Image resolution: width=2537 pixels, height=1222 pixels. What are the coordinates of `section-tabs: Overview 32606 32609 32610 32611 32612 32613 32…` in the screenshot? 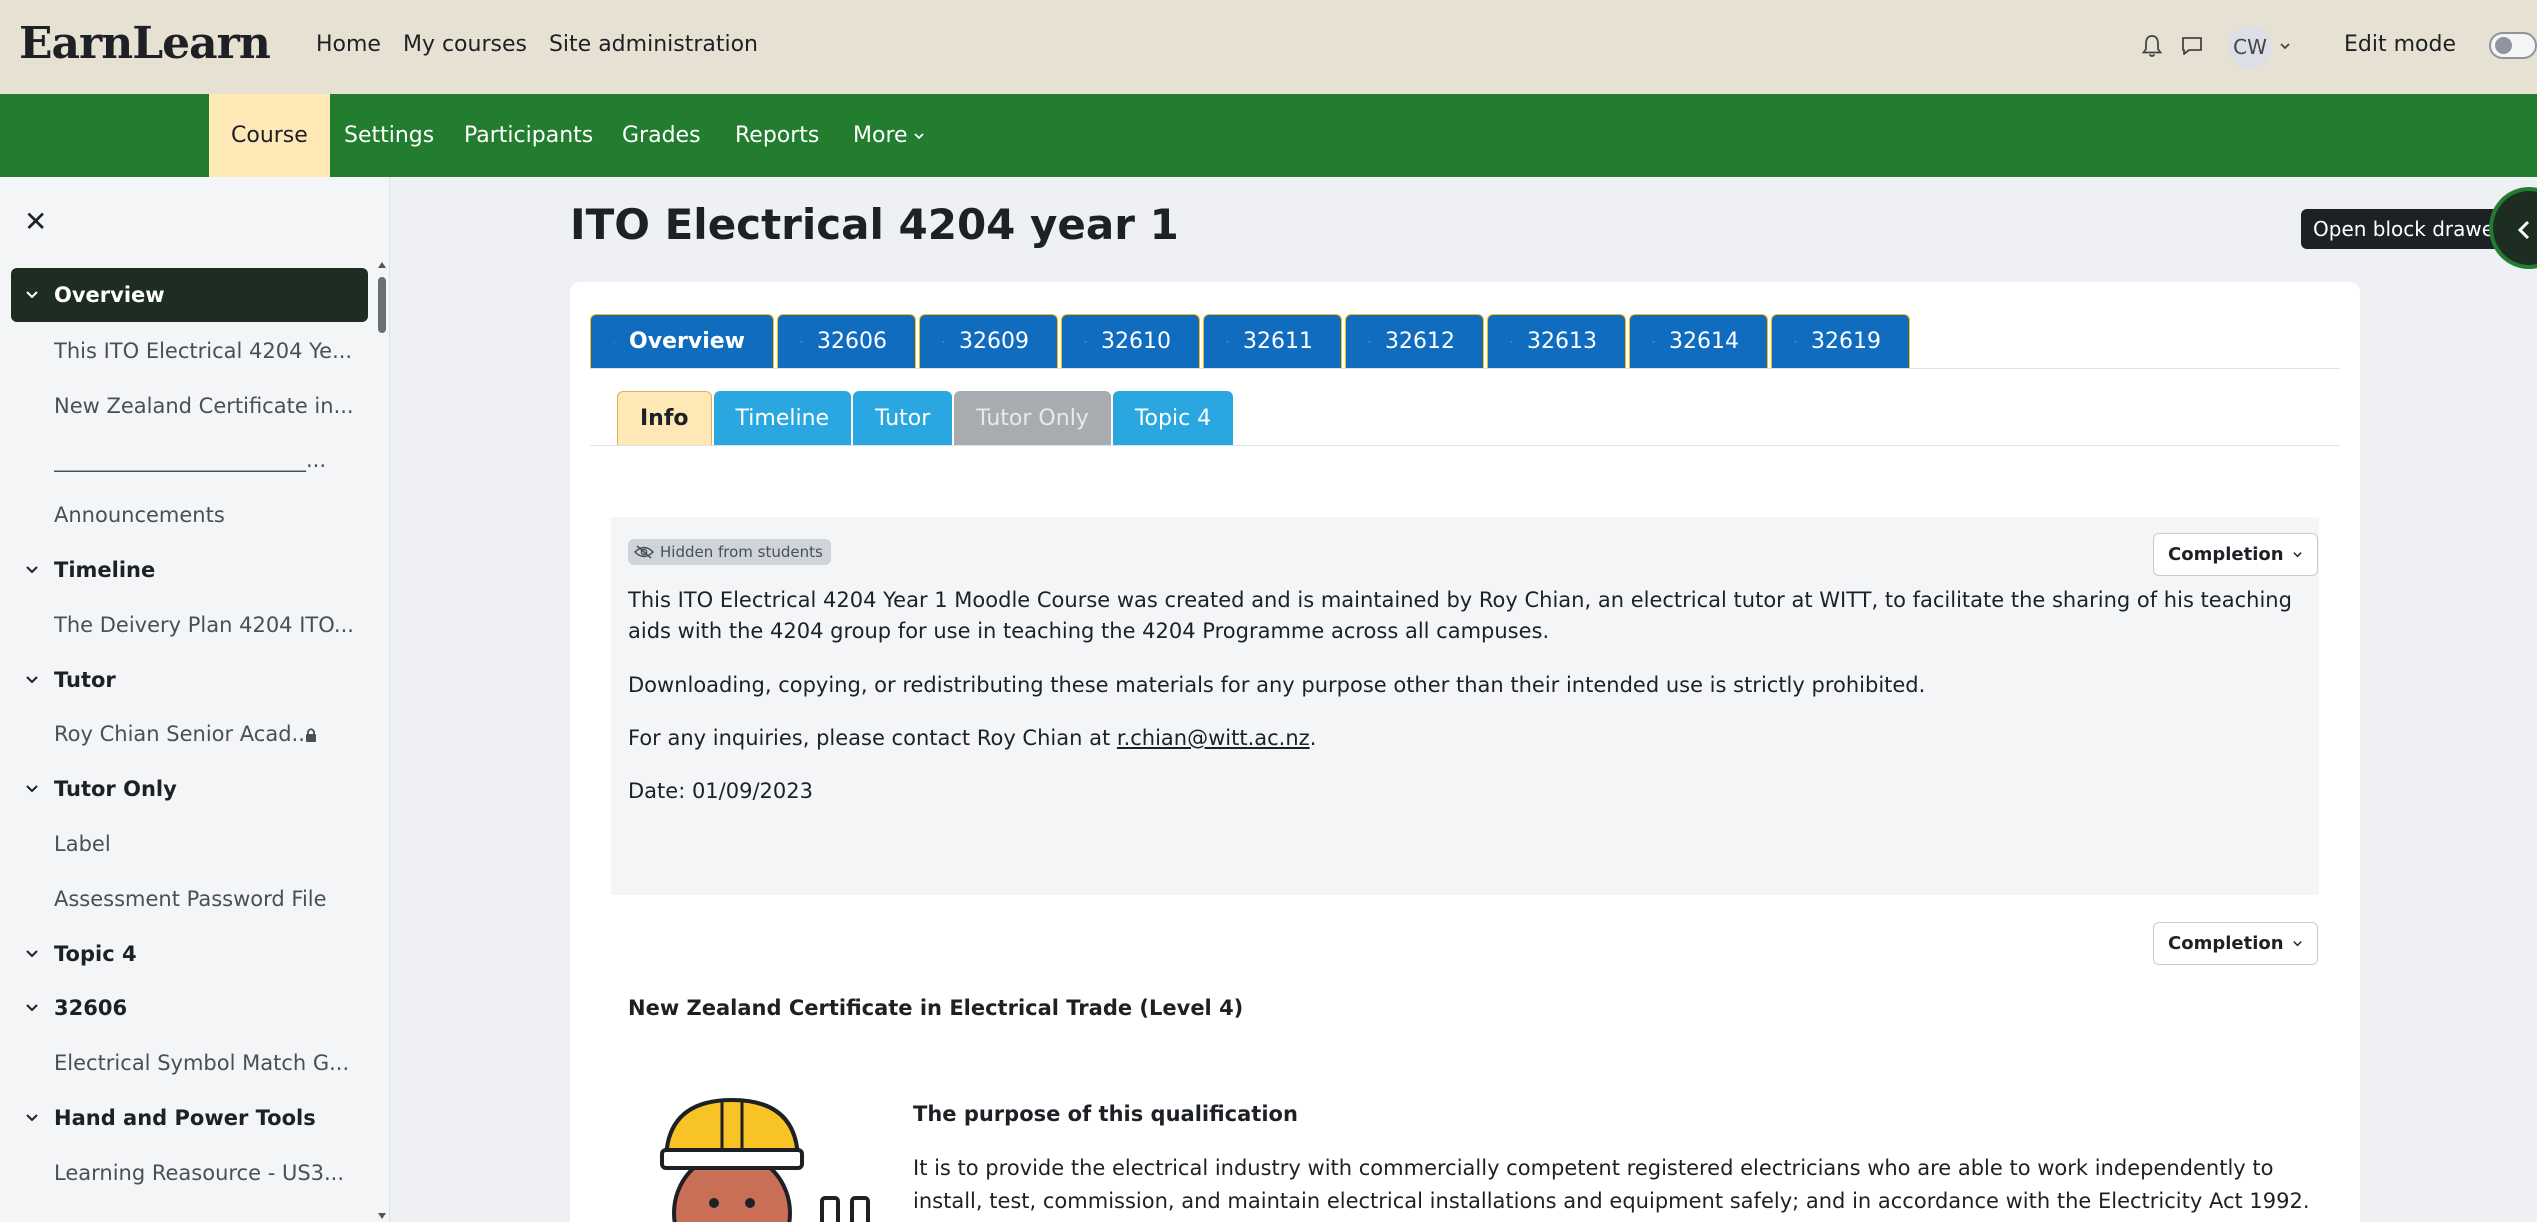 It's located at (1251, 341).